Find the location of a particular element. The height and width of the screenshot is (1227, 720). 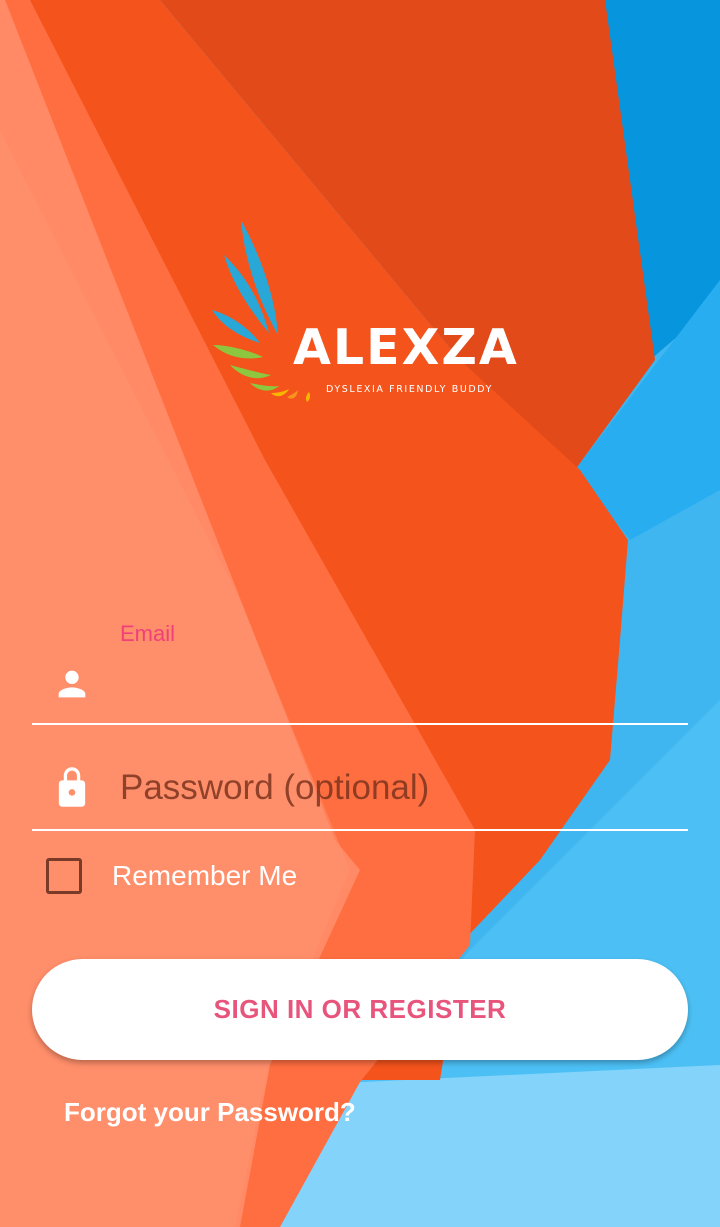

sign-in-or-register-button: SIGN IN OR REGISTER is located at coordinates (360, 1009).